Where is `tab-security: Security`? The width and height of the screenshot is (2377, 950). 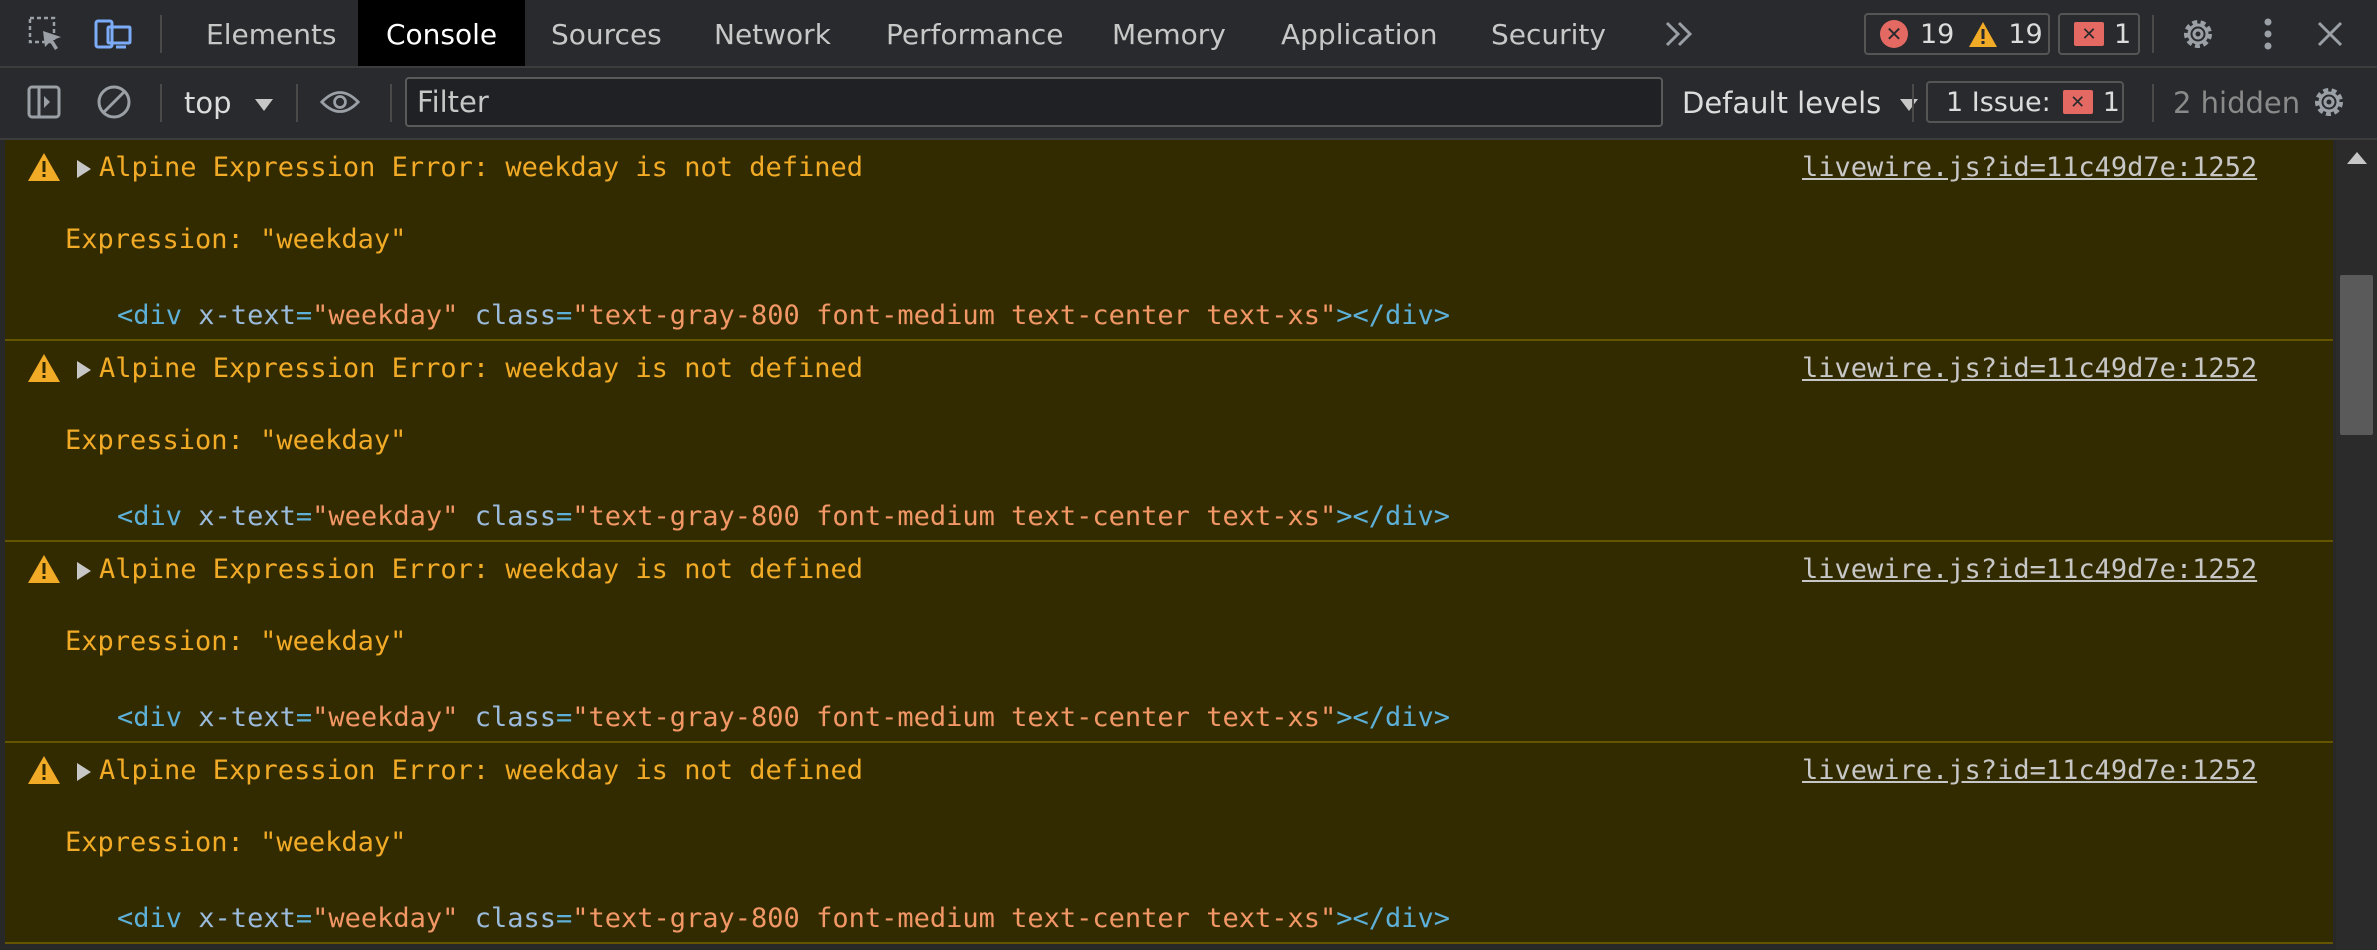
tab-security: Security is located at coordinates (1548, 33).